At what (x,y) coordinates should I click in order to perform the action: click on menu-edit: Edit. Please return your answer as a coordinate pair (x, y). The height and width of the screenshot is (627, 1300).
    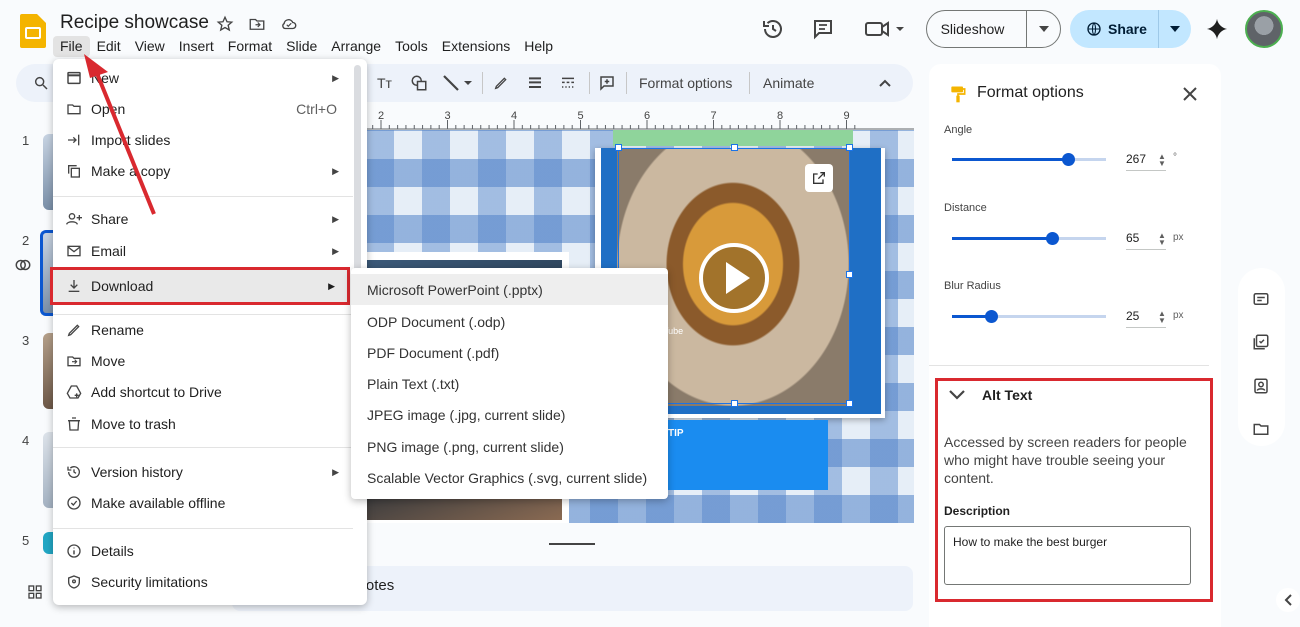
    Looking at the image, I should click on (109, 46).